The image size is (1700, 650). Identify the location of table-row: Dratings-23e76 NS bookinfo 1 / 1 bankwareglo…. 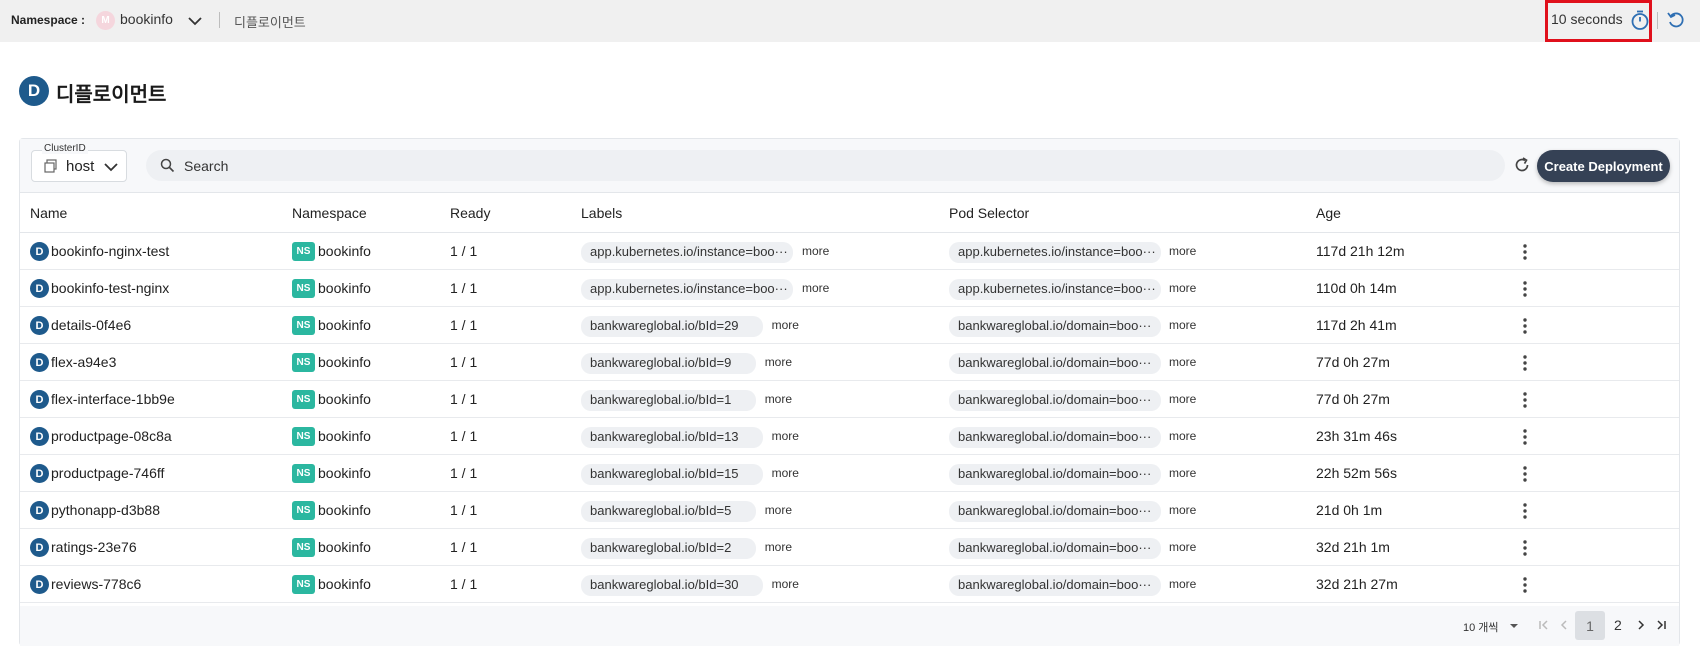
(849, 547).